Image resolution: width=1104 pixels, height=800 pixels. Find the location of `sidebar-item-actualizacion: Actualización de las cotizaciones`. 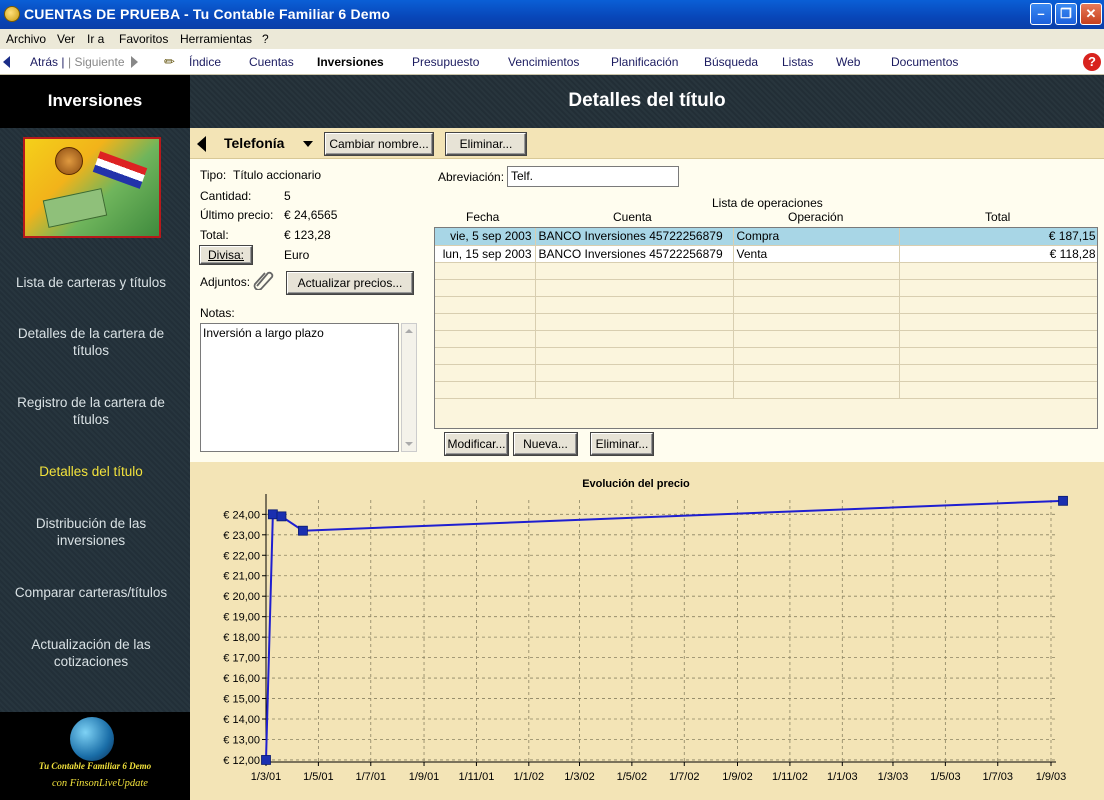

sidebar-item-actualizacion: Actualización de las cotizaciones is located at coordinates (91, 653).